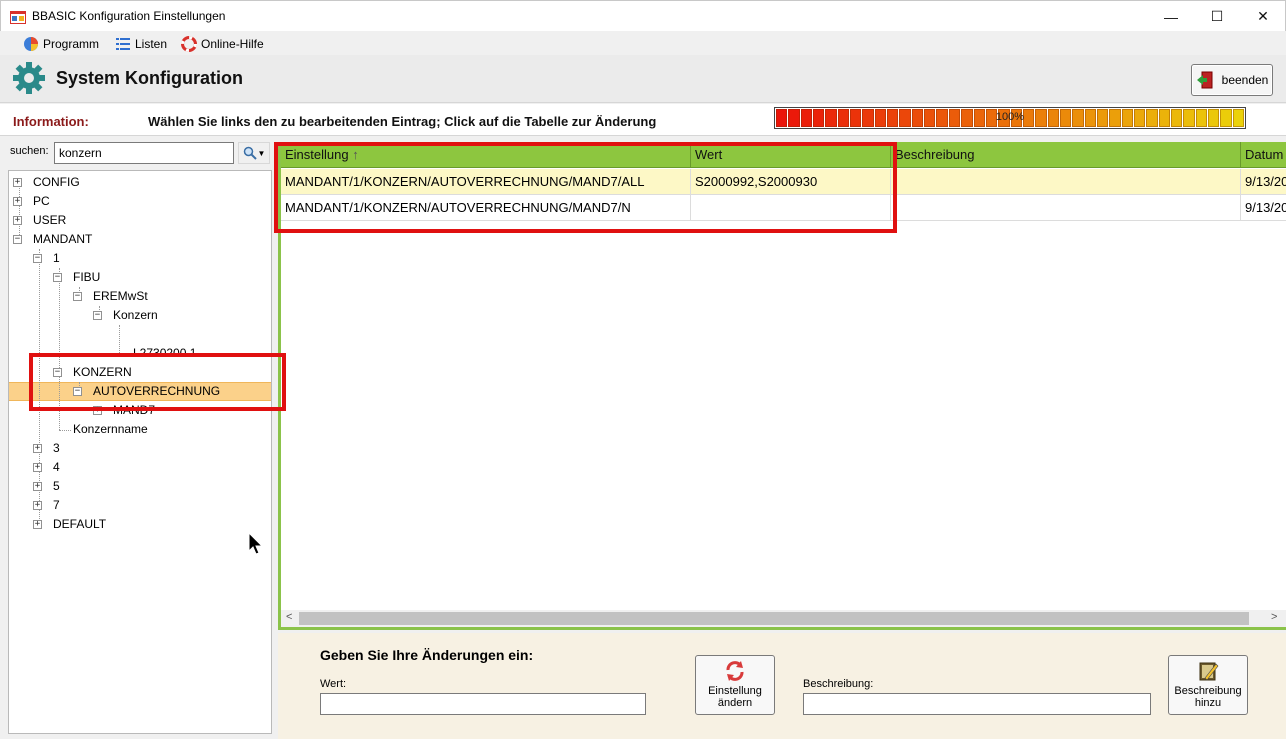 The width and height of the screenshot is (1286, 739). Describe the element at coordinates (935, 154) in the screenshot. I see `column-header-label: Beschreibung` at that location.